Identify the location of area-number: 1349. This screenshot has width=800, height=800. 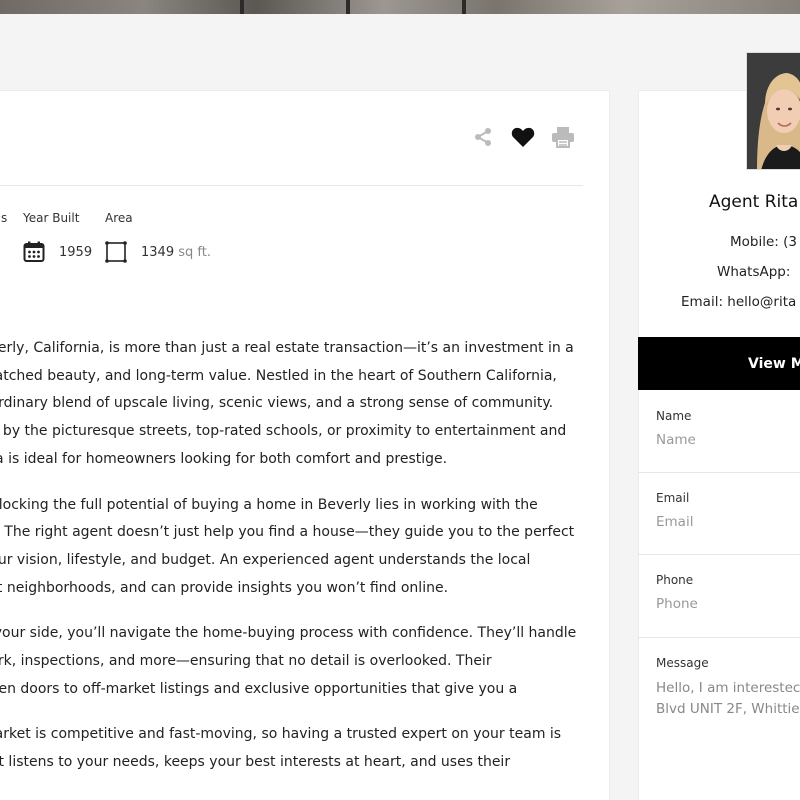
(158, 252).